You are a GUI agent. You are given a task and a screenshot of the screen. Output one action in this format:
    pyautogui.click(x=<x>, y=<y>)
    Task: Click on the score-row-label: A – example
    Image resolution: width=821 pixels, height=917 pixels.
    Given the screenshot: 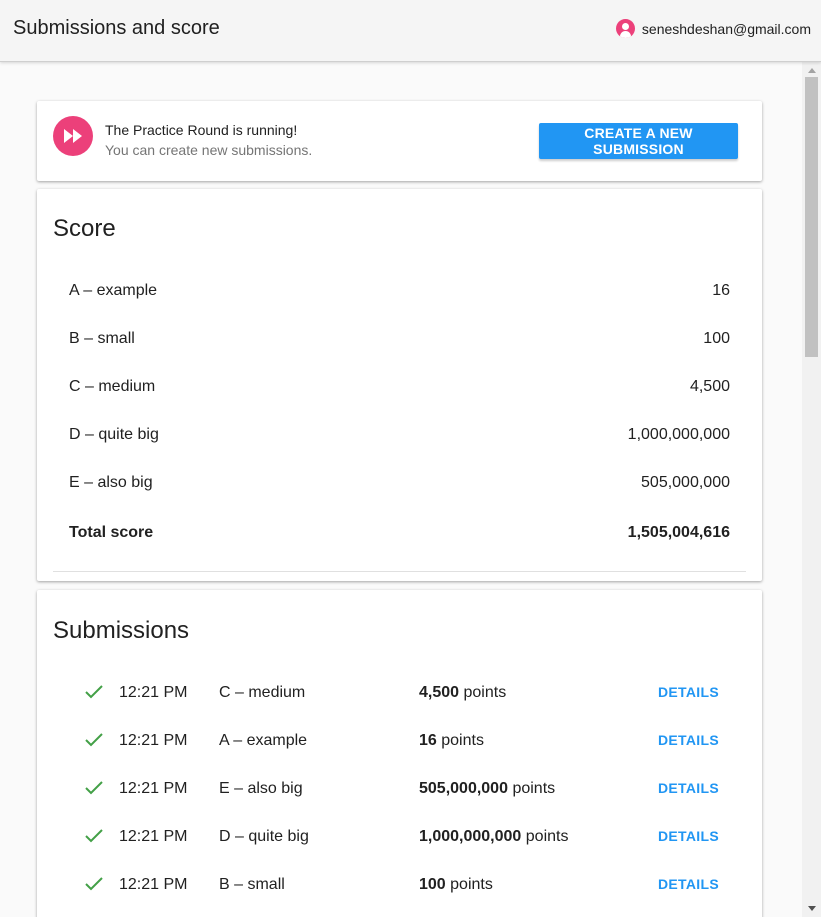 What is the action you would take?
    pyautogui.click(x=113, y=290)
    